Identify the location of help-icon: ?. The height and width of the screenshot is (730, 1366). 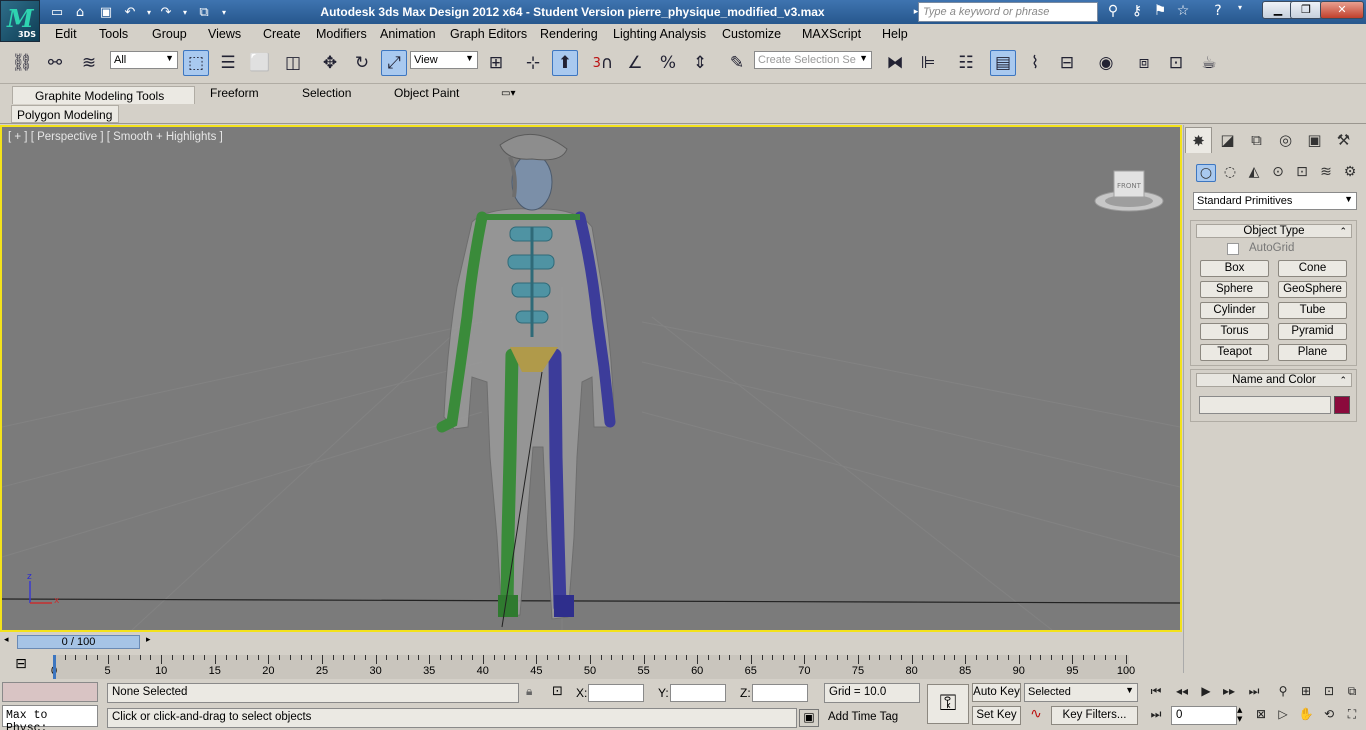
(1218, 12).